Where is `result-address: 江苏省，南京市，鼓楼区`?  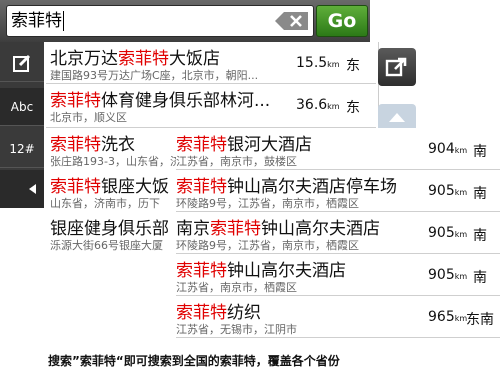 result-address: 江苏省，南京市，鼓楼区 is located at coordinates (236, 161).